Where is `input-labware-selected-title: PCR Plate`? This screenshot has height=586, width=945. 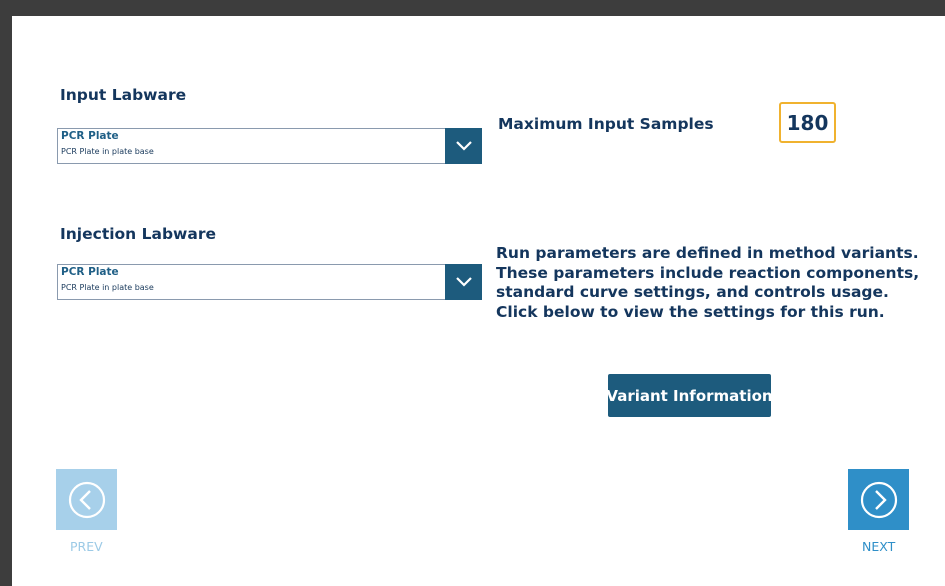 input-labware-selected-title: PCR Plate is located at coordinates (90, 136).